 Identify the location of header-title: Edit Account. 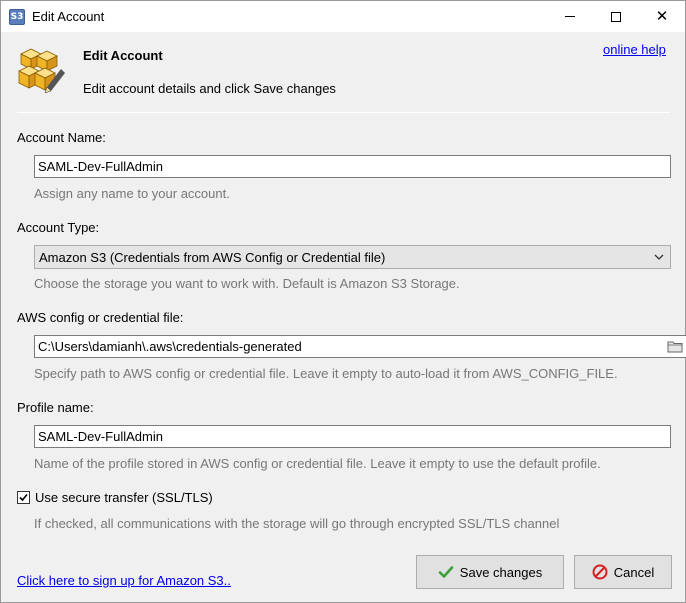
(123, 55).